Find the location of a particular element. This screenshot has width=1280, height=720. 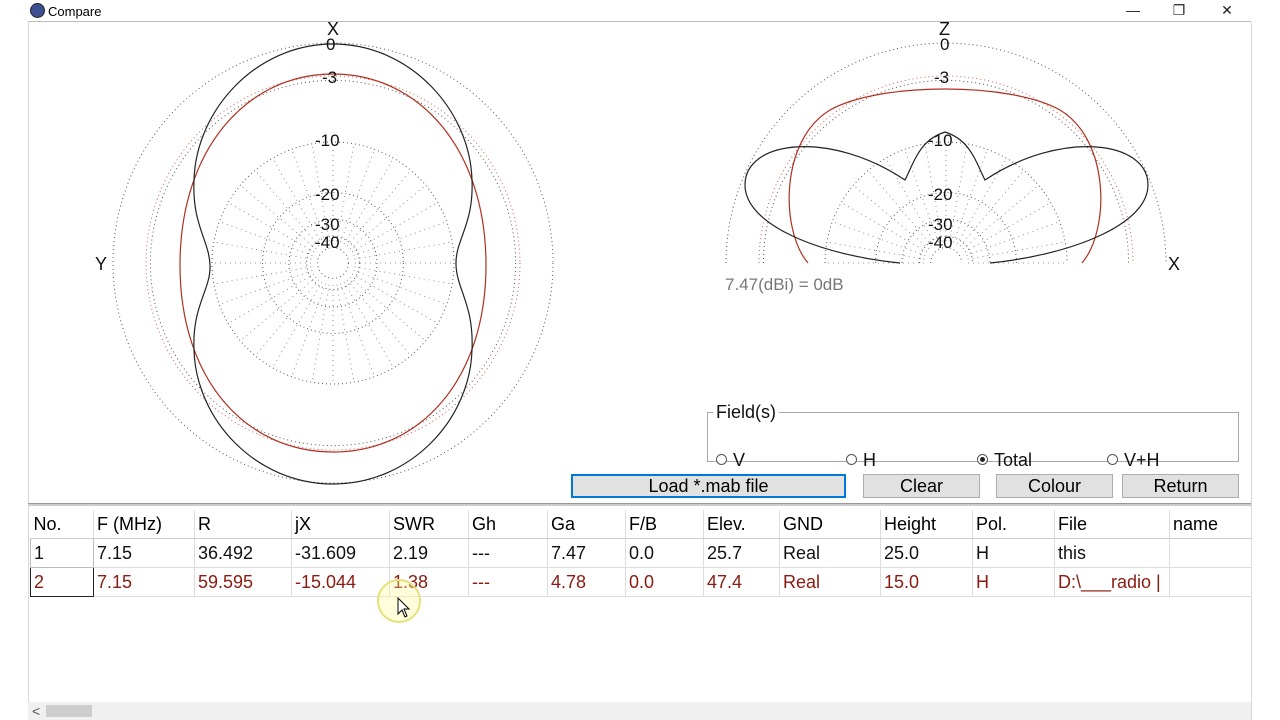

colour-button: Colour is located at coordinates (1054, 486).